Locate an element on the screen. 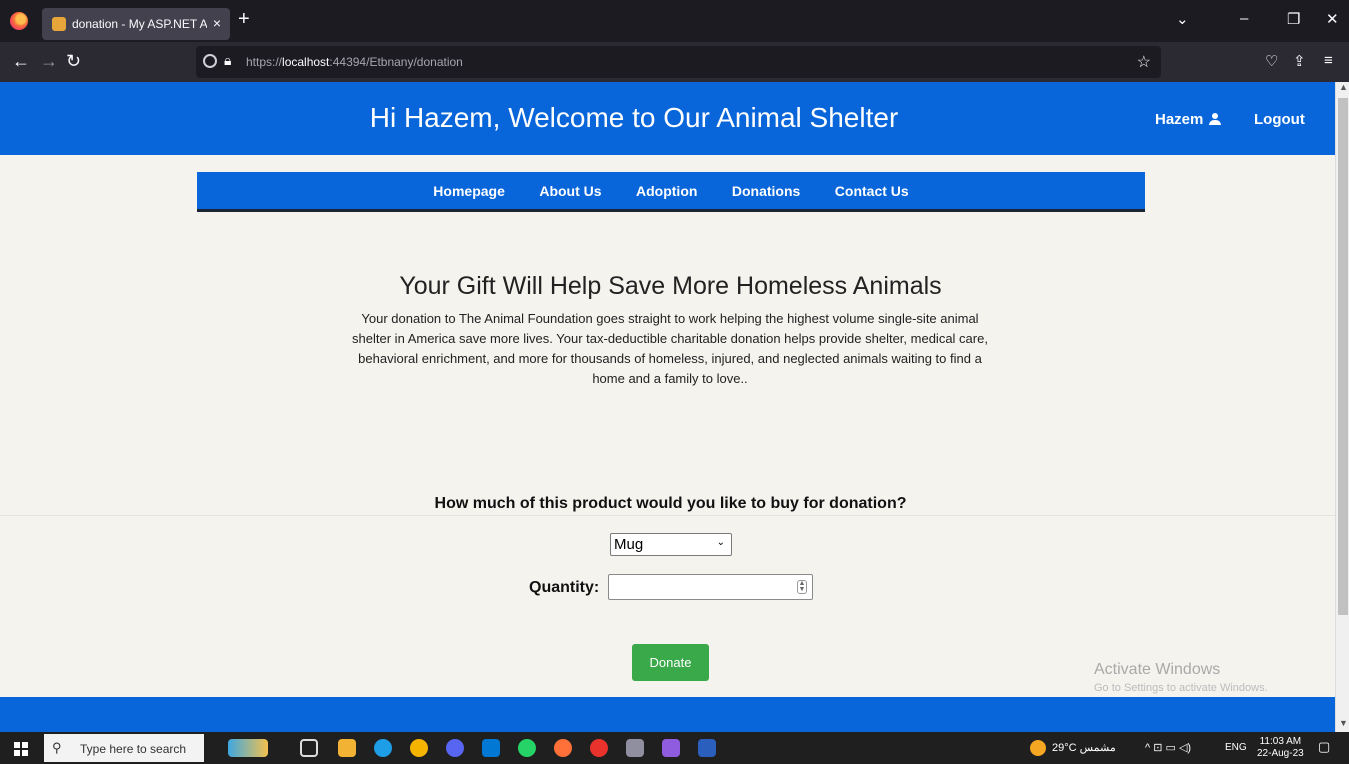 This screenshot has width=1349, height=764. activate-windows-title: Activate Windows is located at coordinates (1157, 669).